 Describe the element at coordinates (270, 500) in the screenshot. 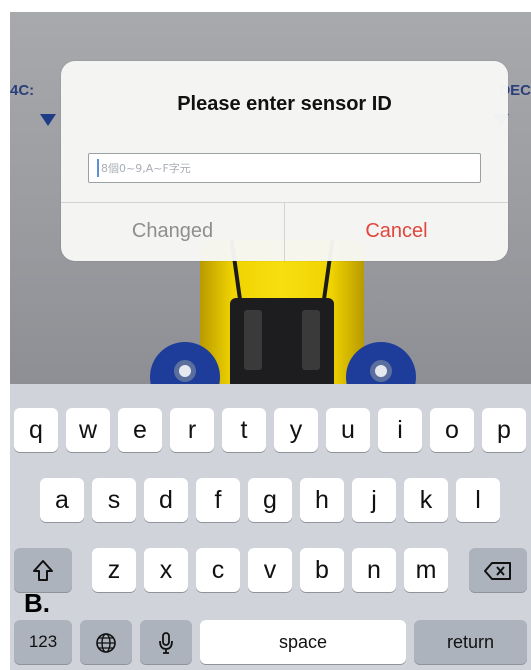

I see `key-g: g` at that location.